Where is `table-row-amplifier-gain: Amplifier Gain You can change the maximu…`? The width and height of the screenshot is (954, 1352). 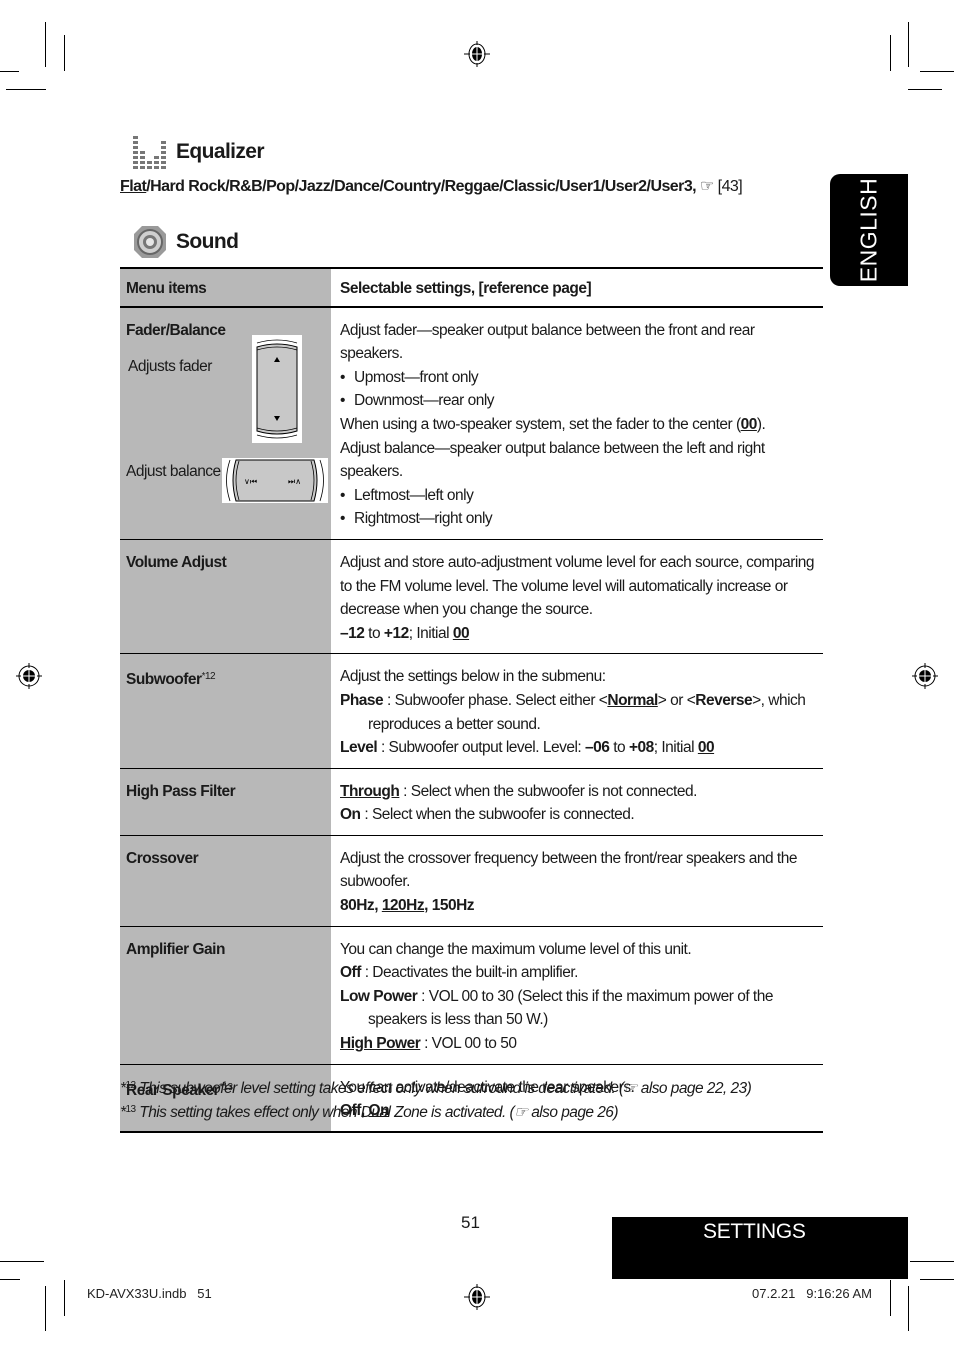
table-row-amplifier-gain: Amplifier Gain You can change the maximu… is located at coordinates (471, 995).